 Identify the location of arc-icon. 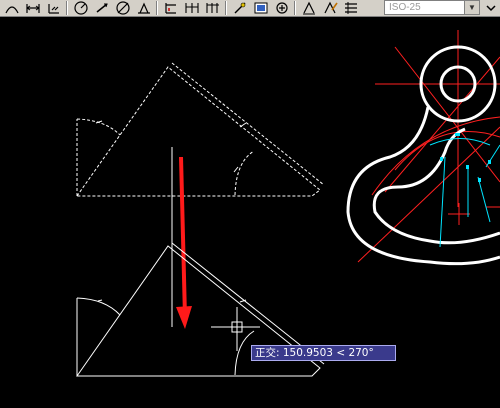
(11, 8).